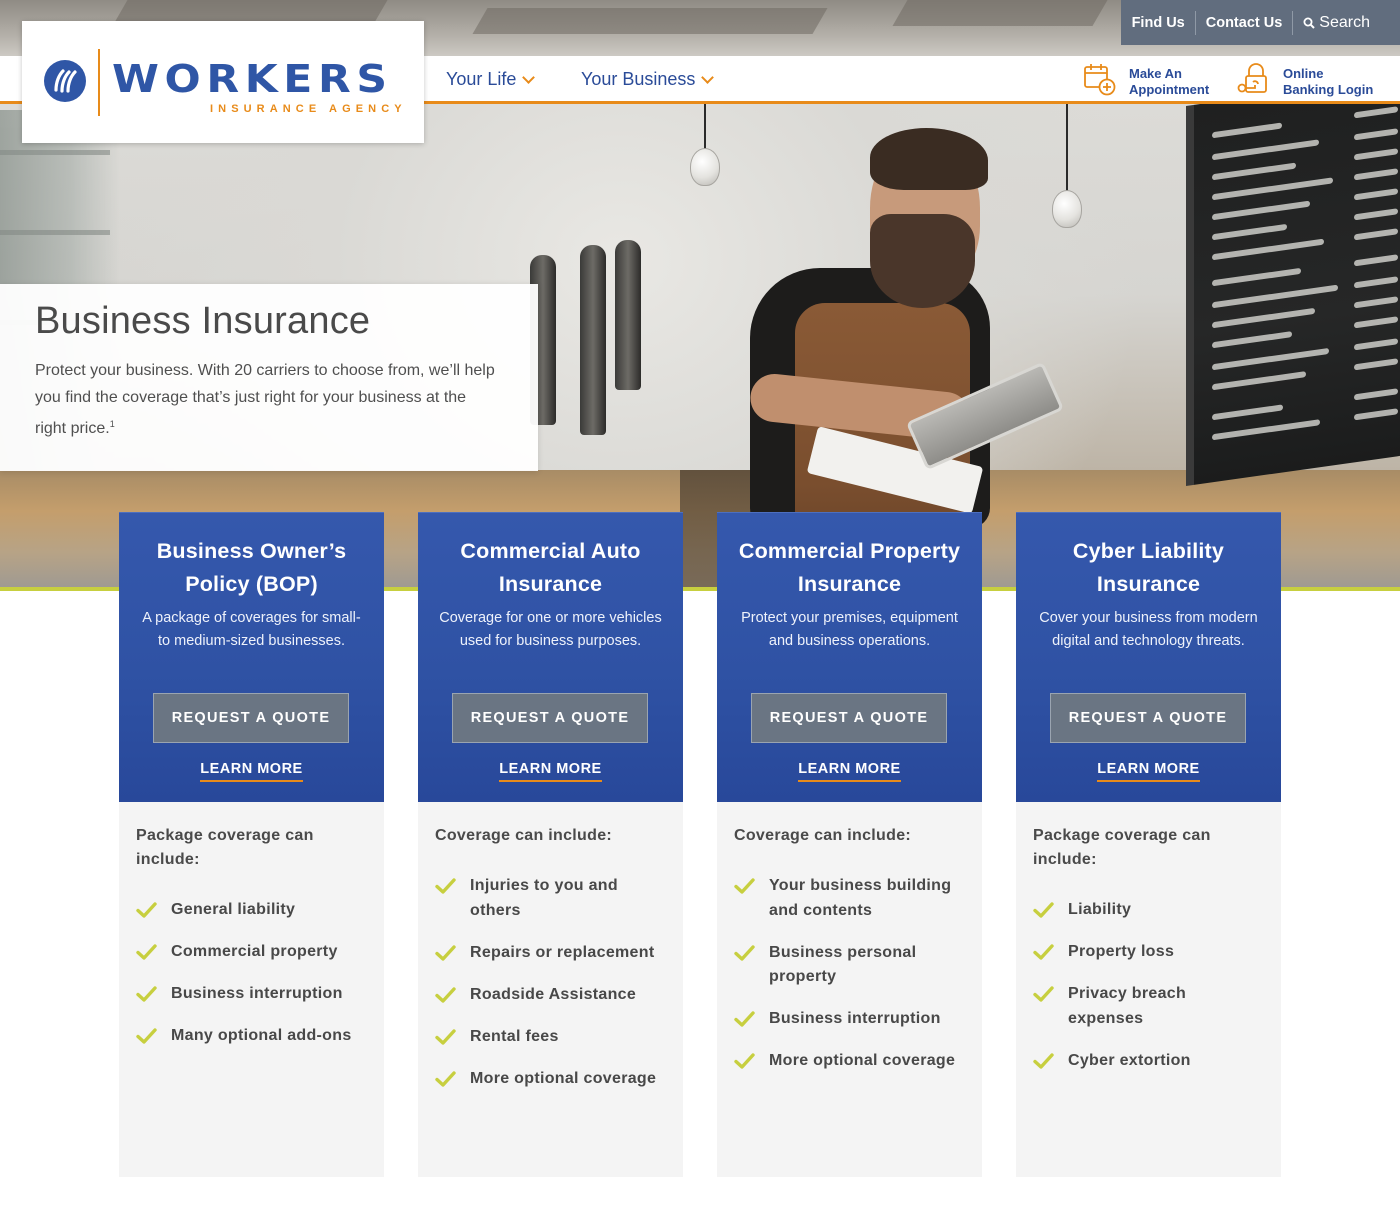 The image size is (1400, 1220). I want to click on lock-key-icon, so click(1254, 81).